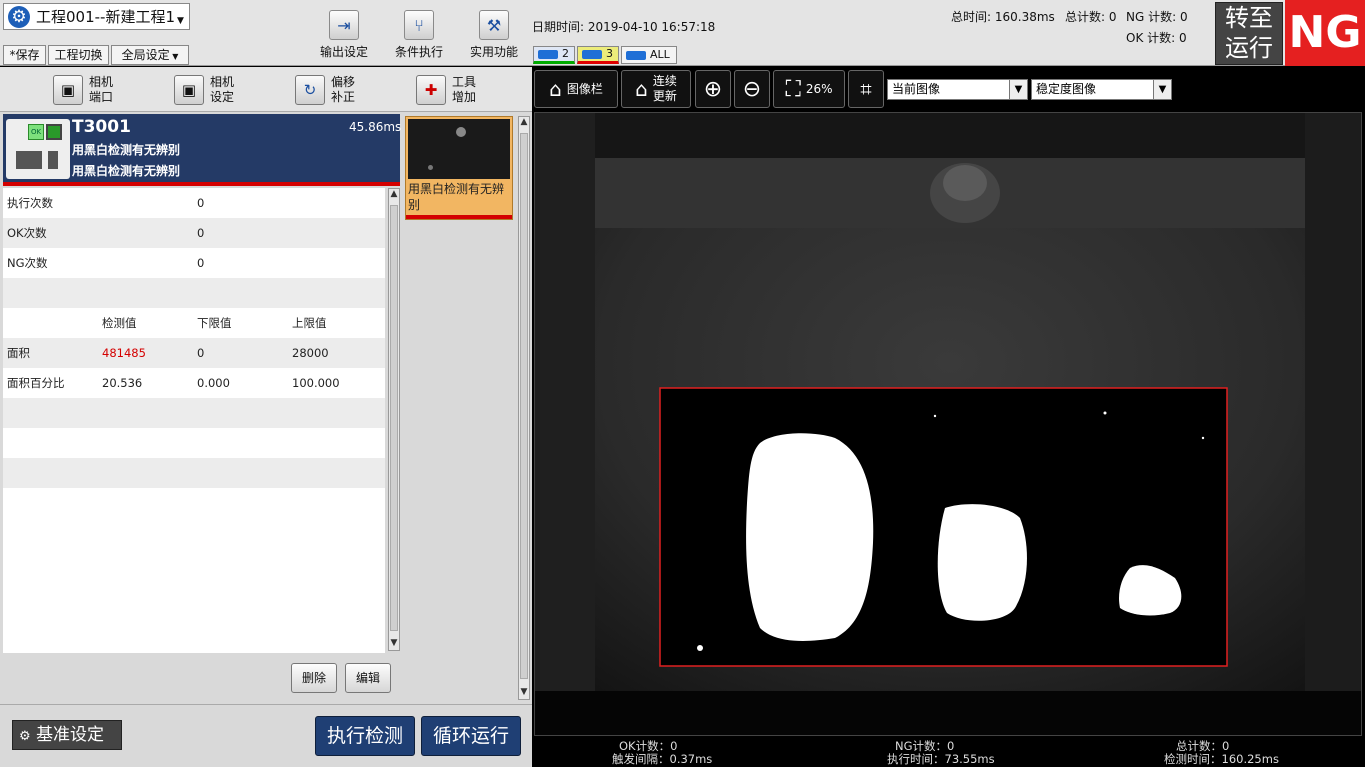 The width and height of the screenshot is (1365, 767). I want to click on tool-list-item: 用黑白检测有无辨别, so click(459, 168).